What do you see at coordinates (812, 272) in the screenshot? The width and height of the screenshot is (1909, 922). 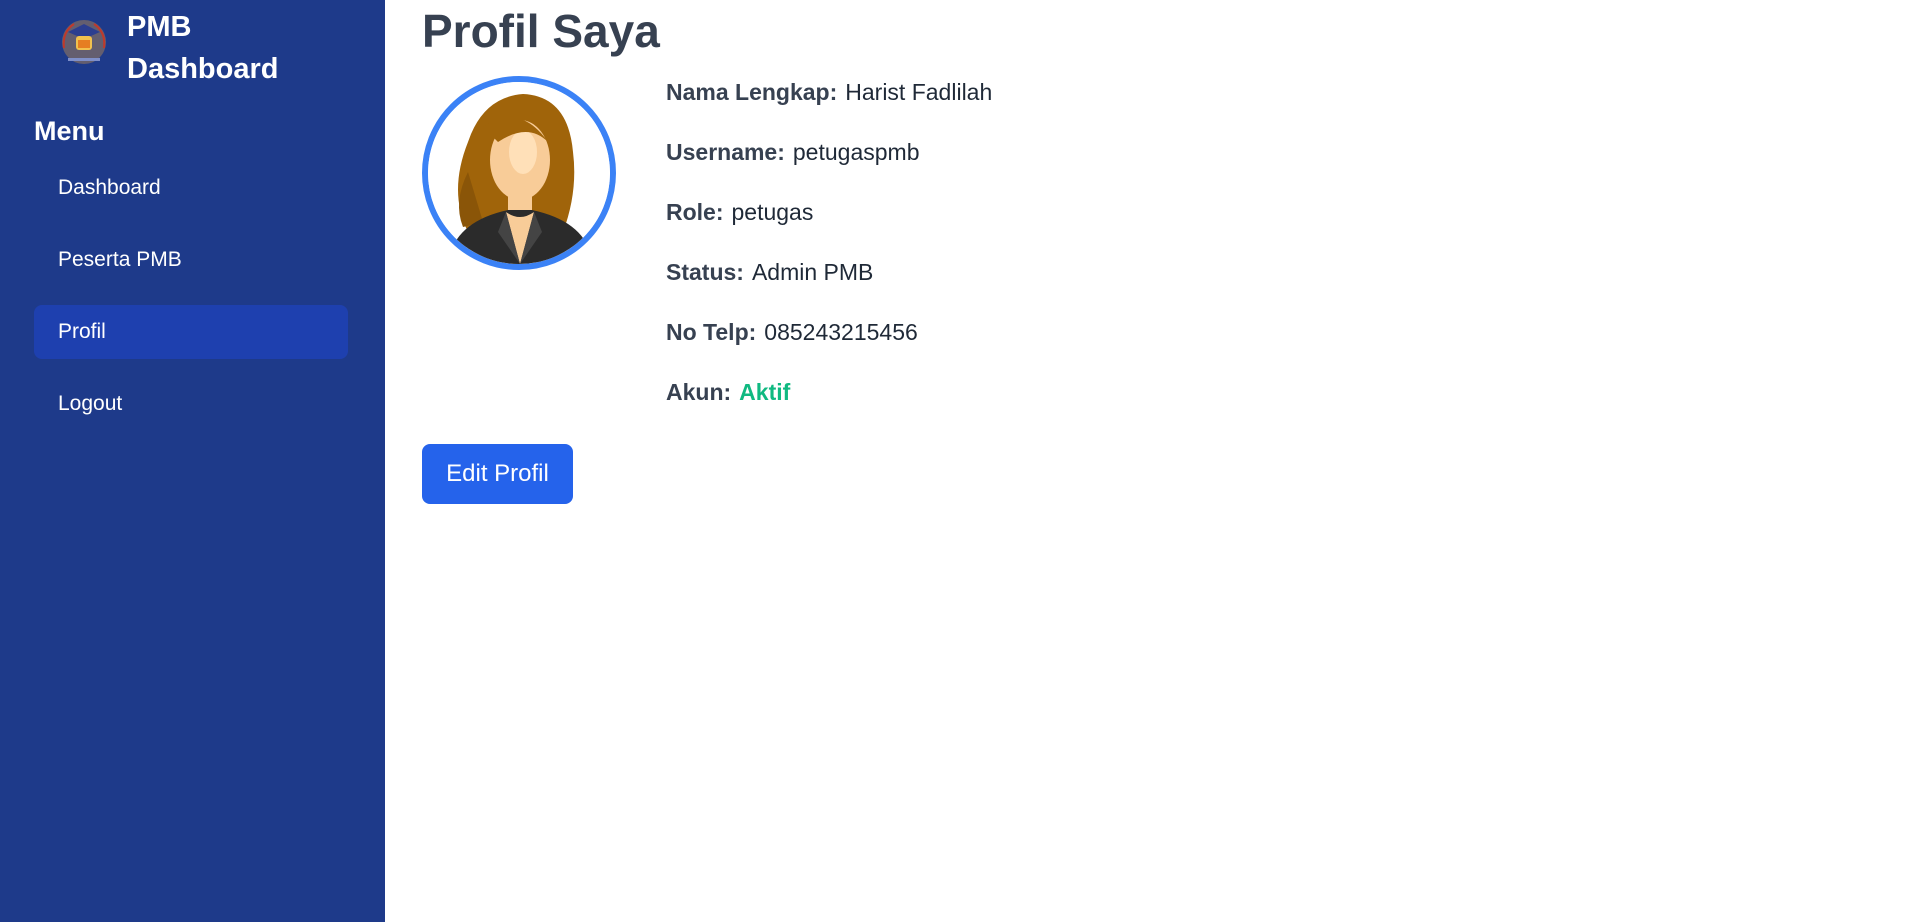 I see `field-value: Admin PMB` at bounding box center [812, 272].